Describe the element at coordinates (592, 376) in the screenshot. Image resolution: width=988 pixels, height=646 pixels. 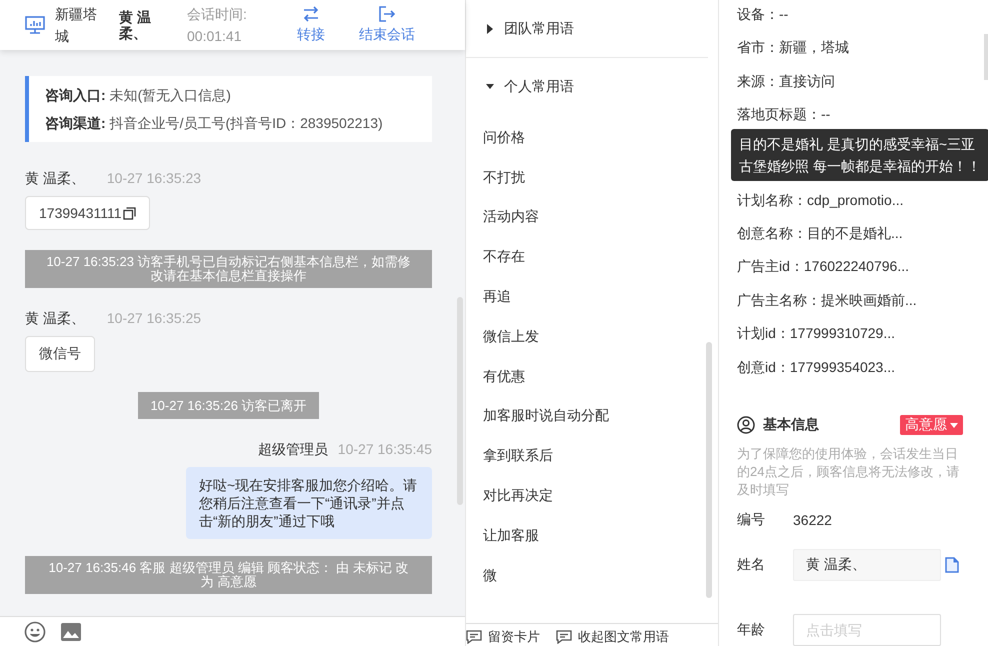
I see `quick-phrase-item: 有优惠` at that location.